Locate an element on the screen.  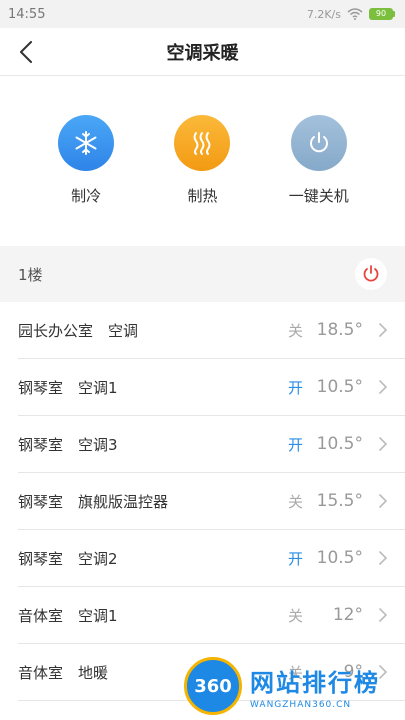
power-off-label: 一键关机 is located at coordinates (318, 196).